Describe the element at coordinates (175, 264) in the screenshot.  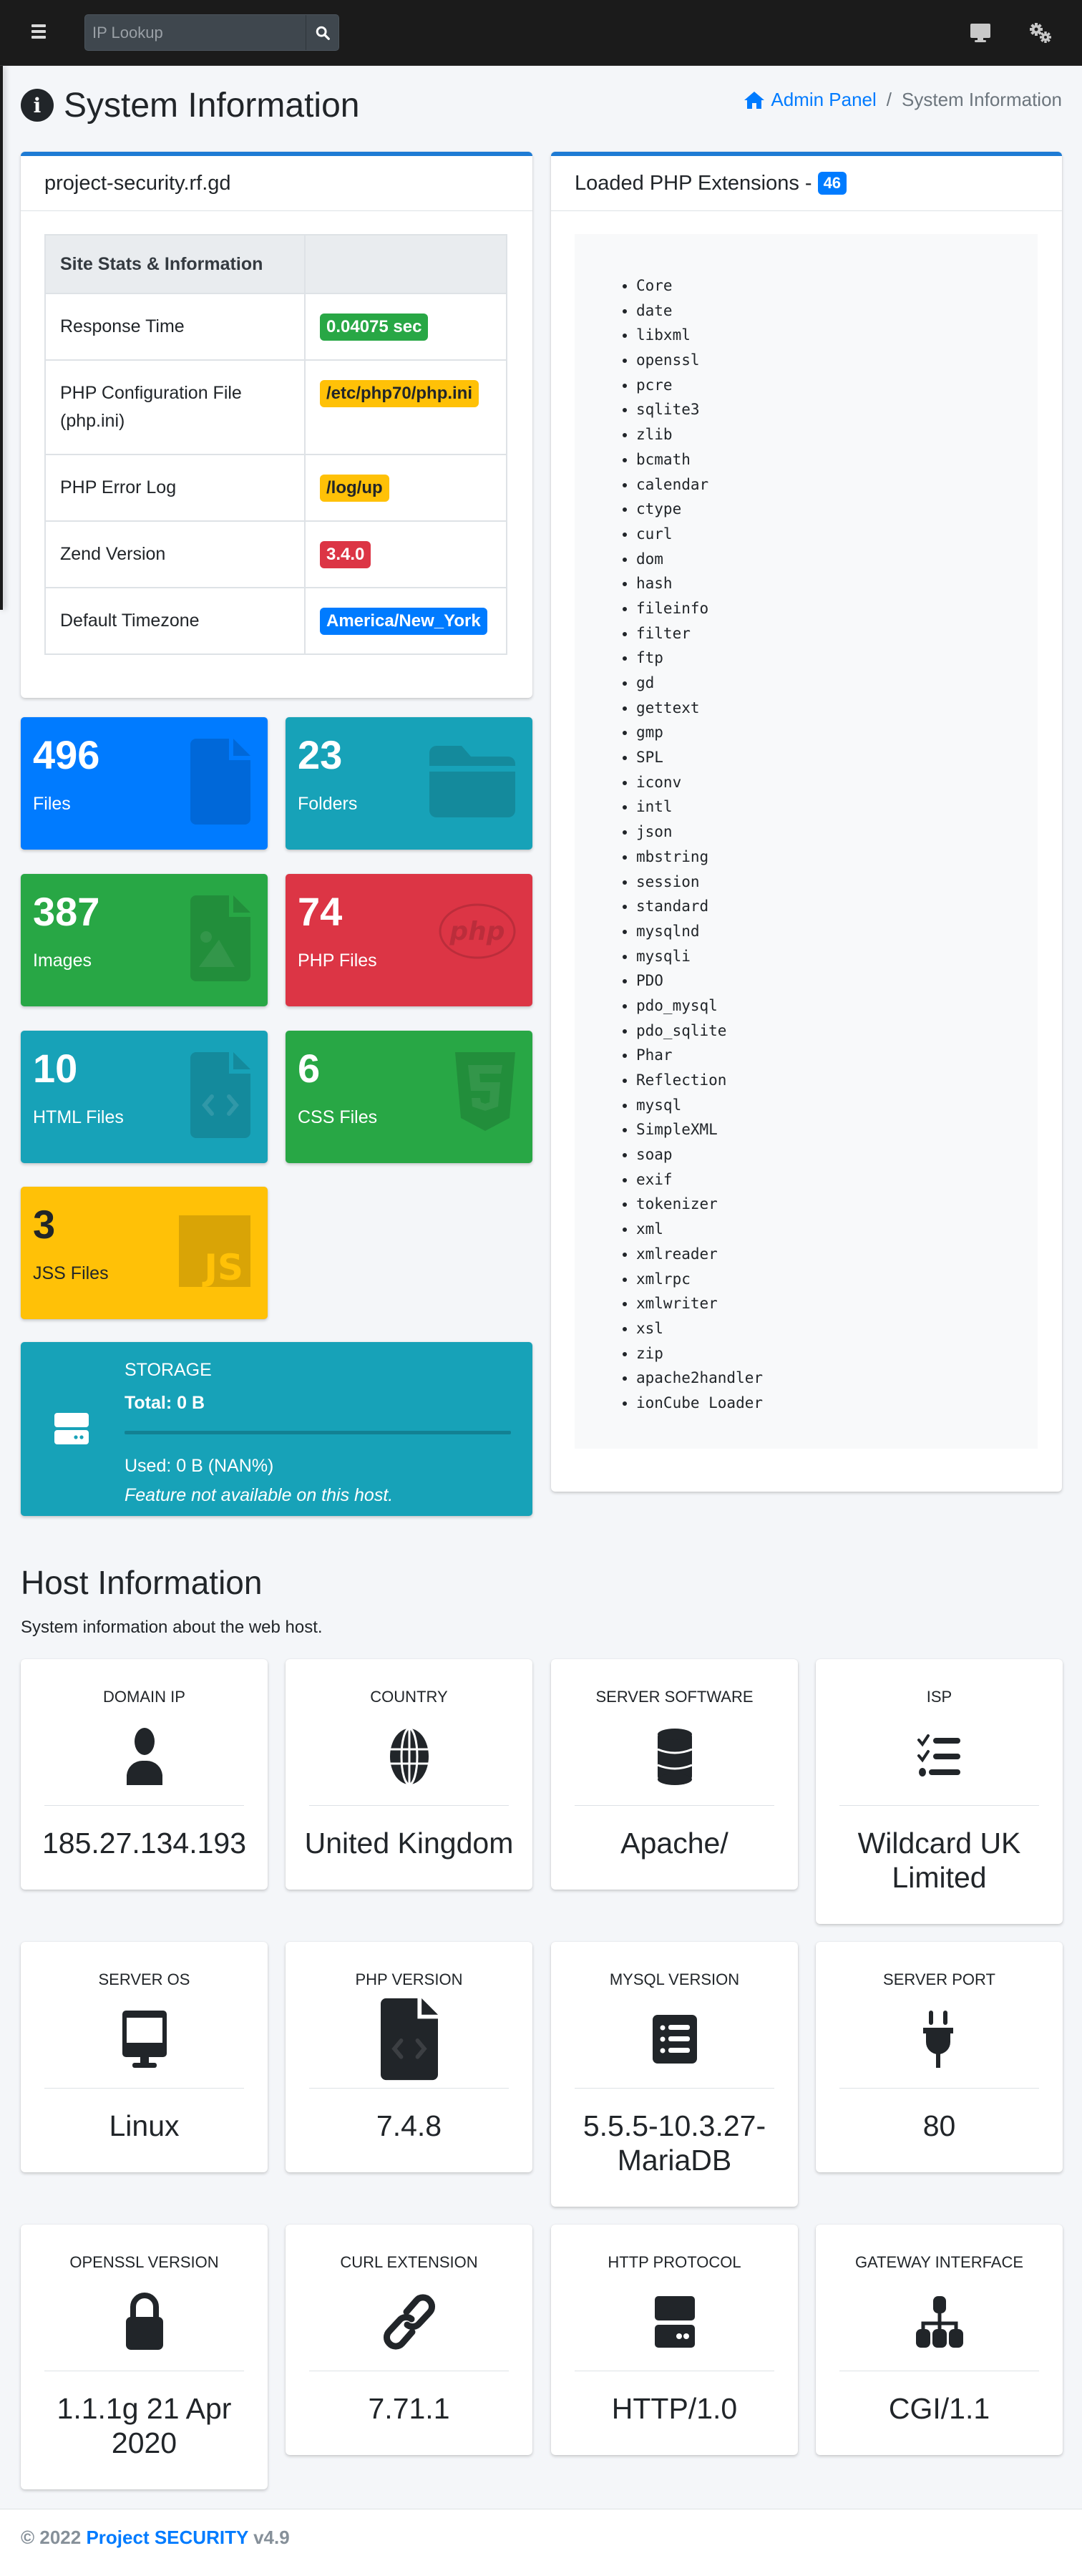
I see `table-header-site-stats: Site Stats & Information` at that location.